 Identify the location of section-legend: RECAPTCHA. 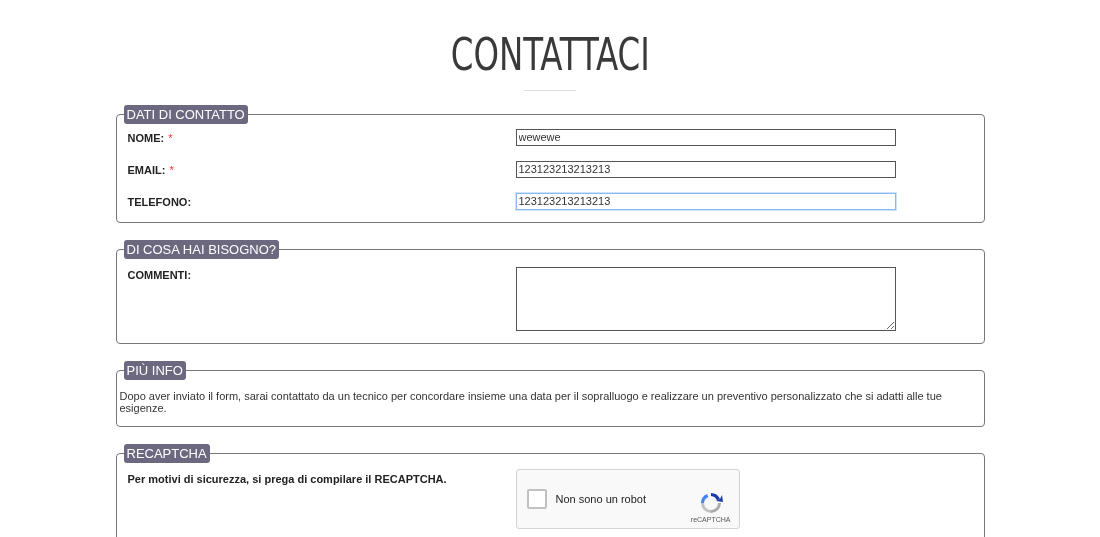
(166, 453).